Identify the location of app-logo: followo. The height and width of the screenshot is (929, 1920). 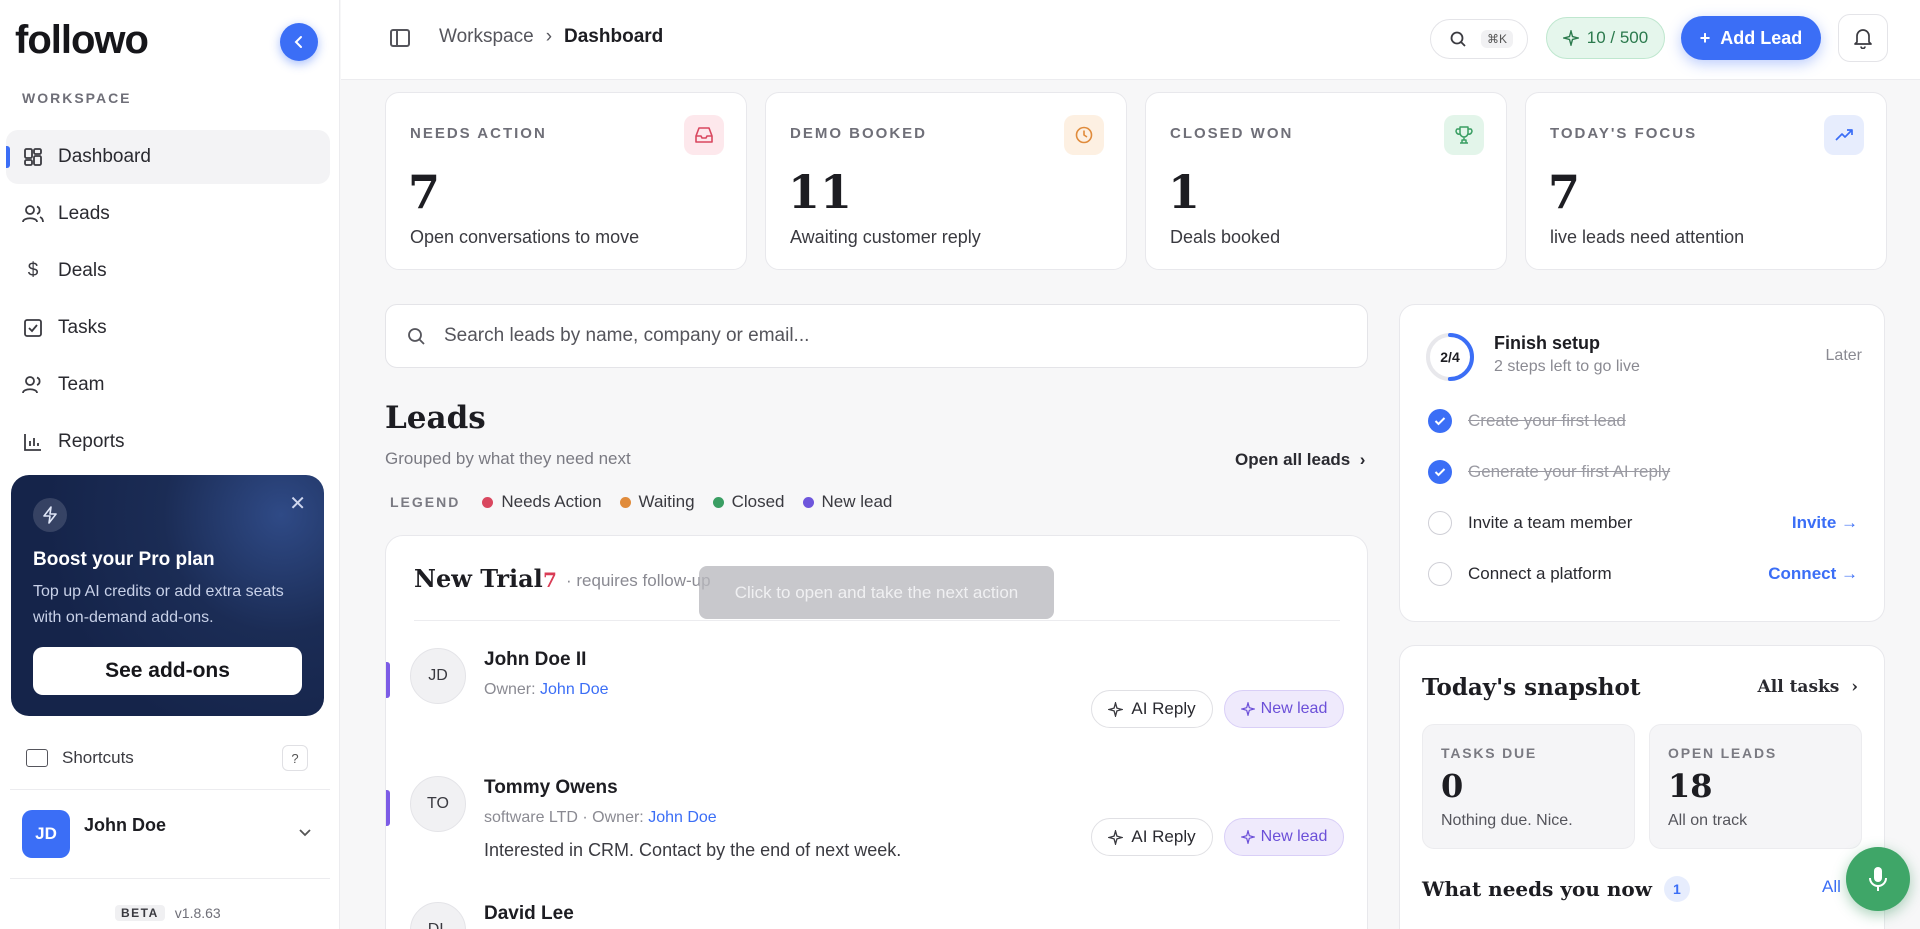
(82, 40).